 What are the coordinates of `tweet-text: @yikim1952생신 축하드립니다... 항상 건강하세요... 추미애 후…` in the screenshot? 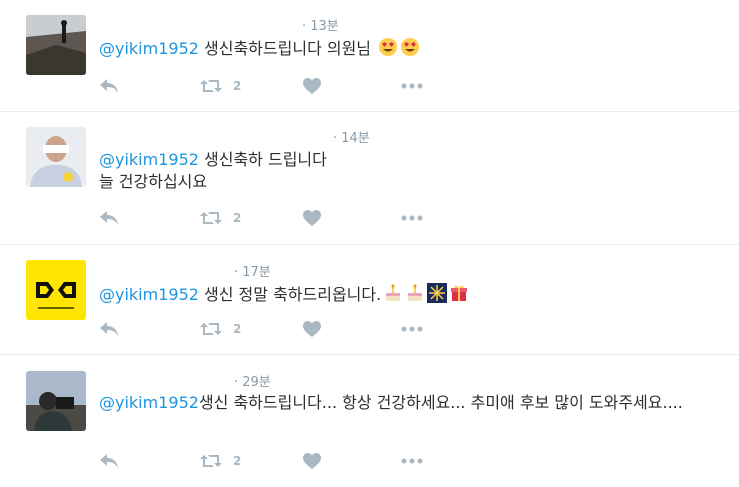 It's located at (407, 403).